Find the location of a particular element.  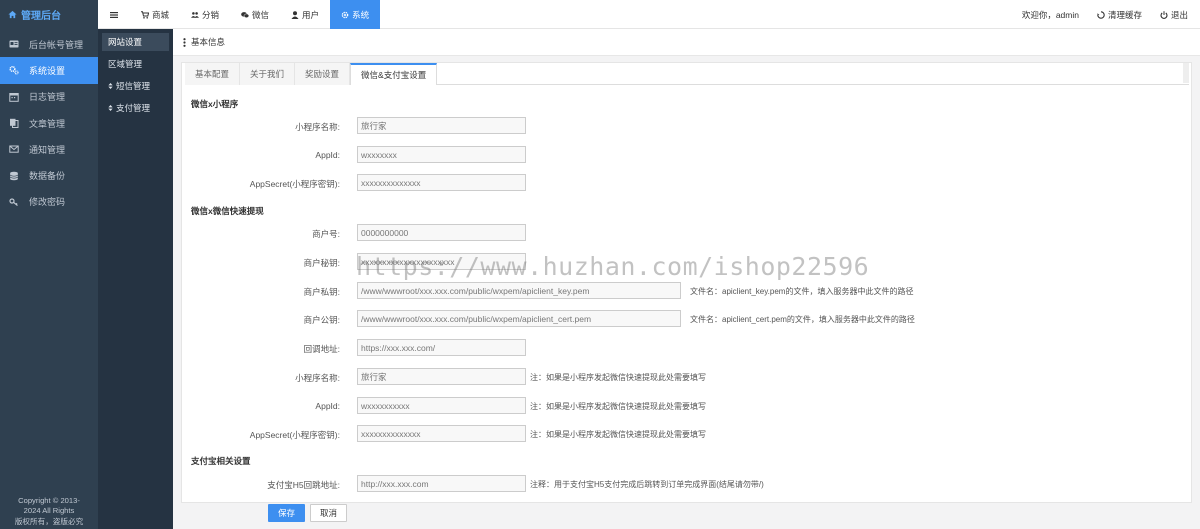

sidebar-item-notifications: 通知管理 is located at coordinates (49, 149).